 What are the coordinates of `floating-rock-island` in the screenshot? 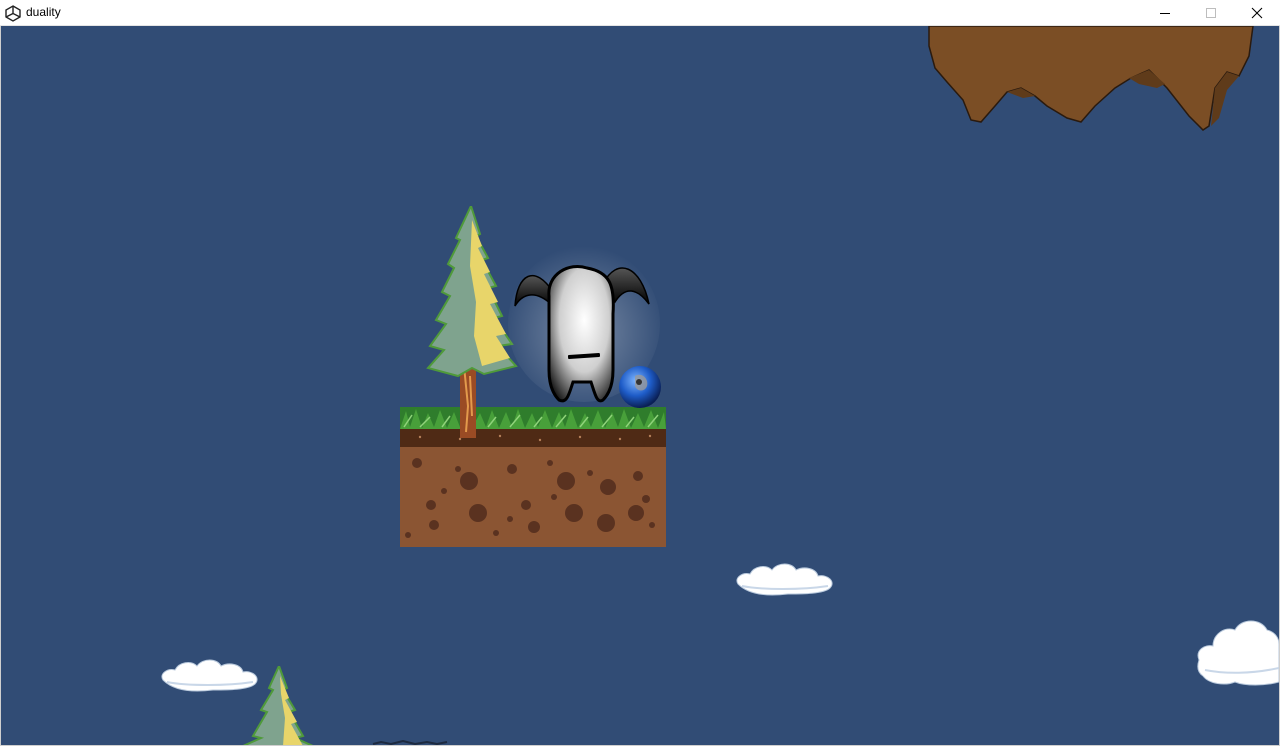 It's located at (1091, 78).